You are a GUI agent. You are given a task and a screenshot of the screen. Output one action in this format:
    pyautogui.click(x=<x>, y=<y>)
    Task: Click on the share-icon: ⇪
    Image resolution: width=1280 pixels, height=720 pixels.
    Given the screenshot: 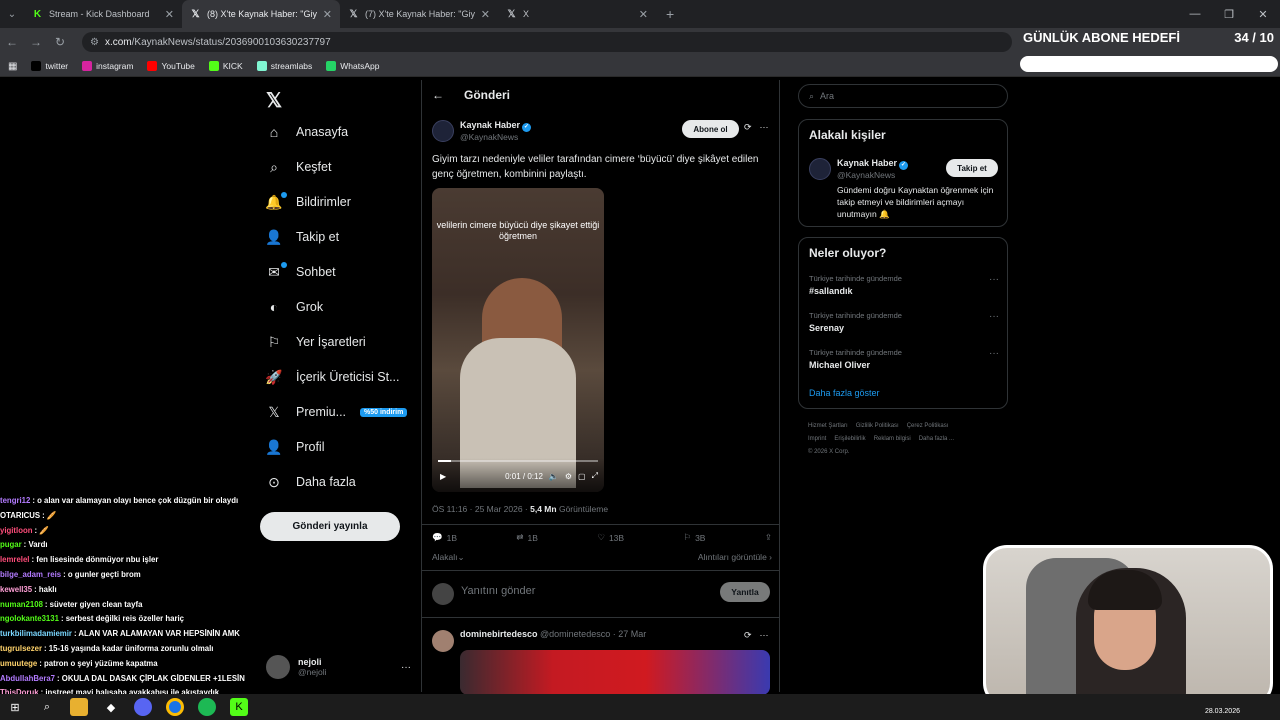 What is the action you would take?
    pyautogui.click(x=768, y=537)
    